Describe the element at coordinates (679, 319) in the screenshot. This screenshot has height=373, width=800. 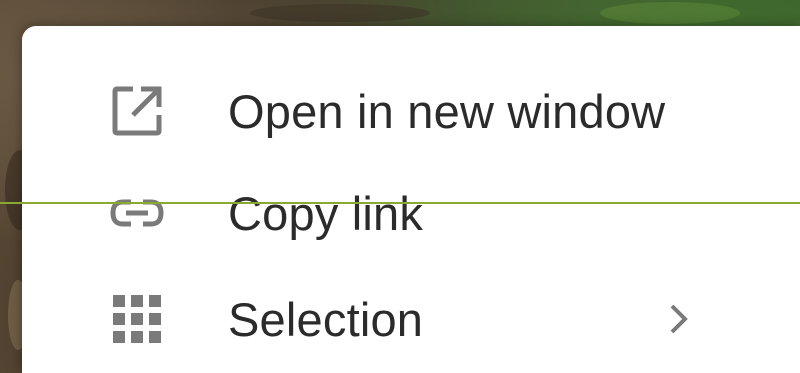
I see `chevron-right-icon` at that location.